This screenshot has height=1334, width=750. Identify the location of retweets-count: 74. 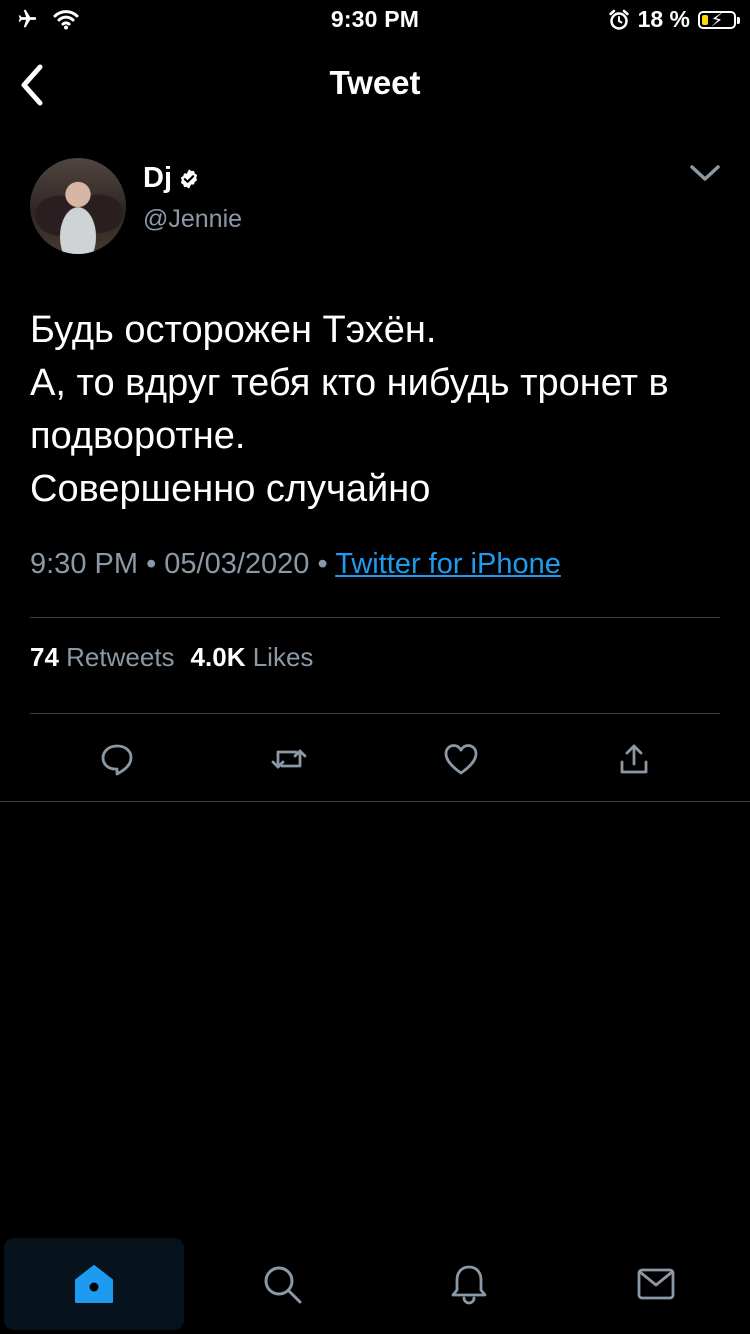
(44, 657).